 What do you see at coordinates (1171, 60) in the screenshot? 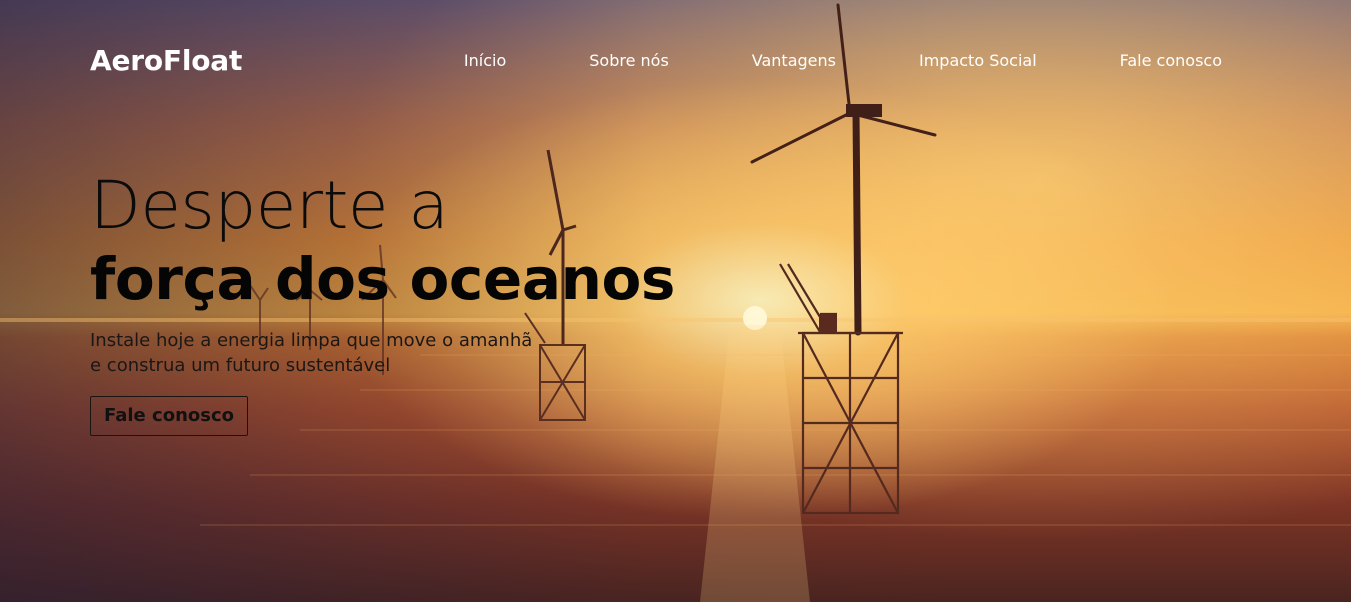
I see `nav-item-fale-conosco: Fale conosco` at bounding box center [1171, 60].